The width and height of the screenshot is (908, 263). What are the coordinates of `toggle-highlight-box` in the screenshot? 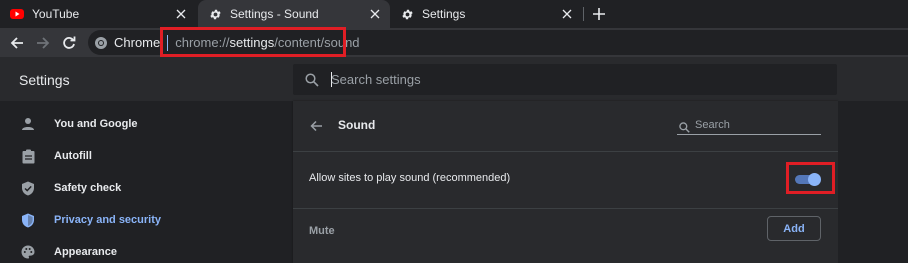 It's located at (810, 178).